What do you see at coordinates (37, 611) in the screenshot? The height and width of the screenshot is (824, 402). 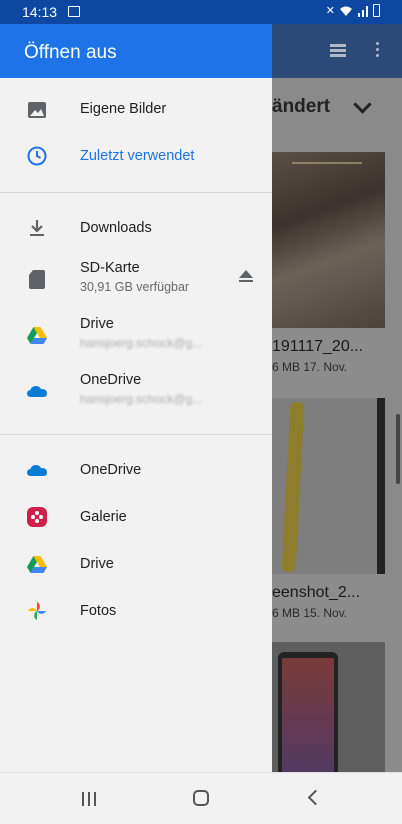 I see `google-photos-icon` at bounding box center [37, 611].